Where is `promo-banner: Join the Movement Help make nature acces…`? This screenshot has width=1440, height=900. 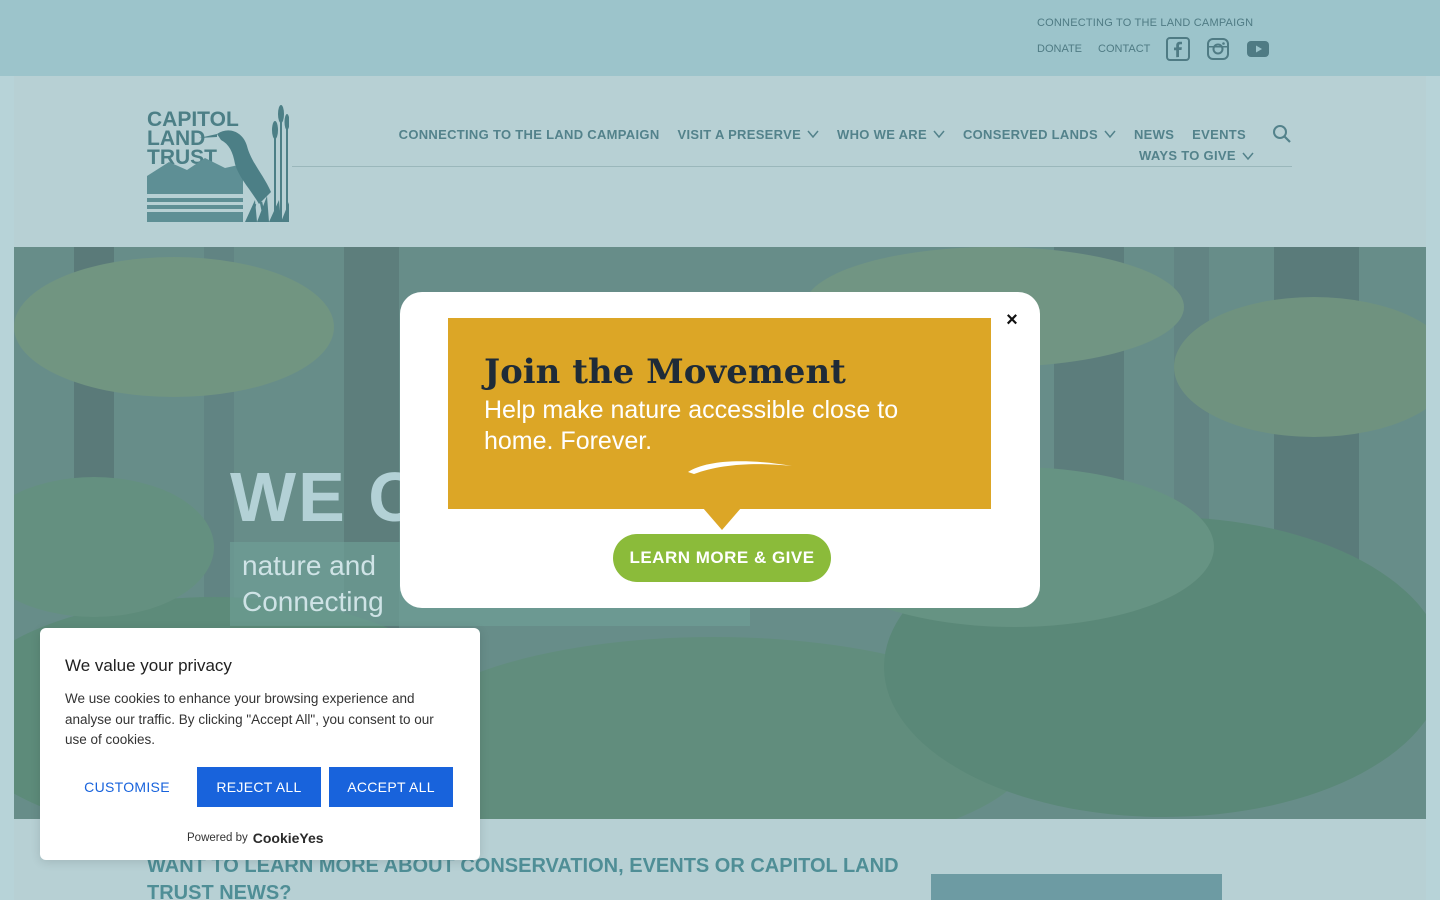
promo-banner: Join the Movement Help make nature acces… is located at coordinates (719, 413).